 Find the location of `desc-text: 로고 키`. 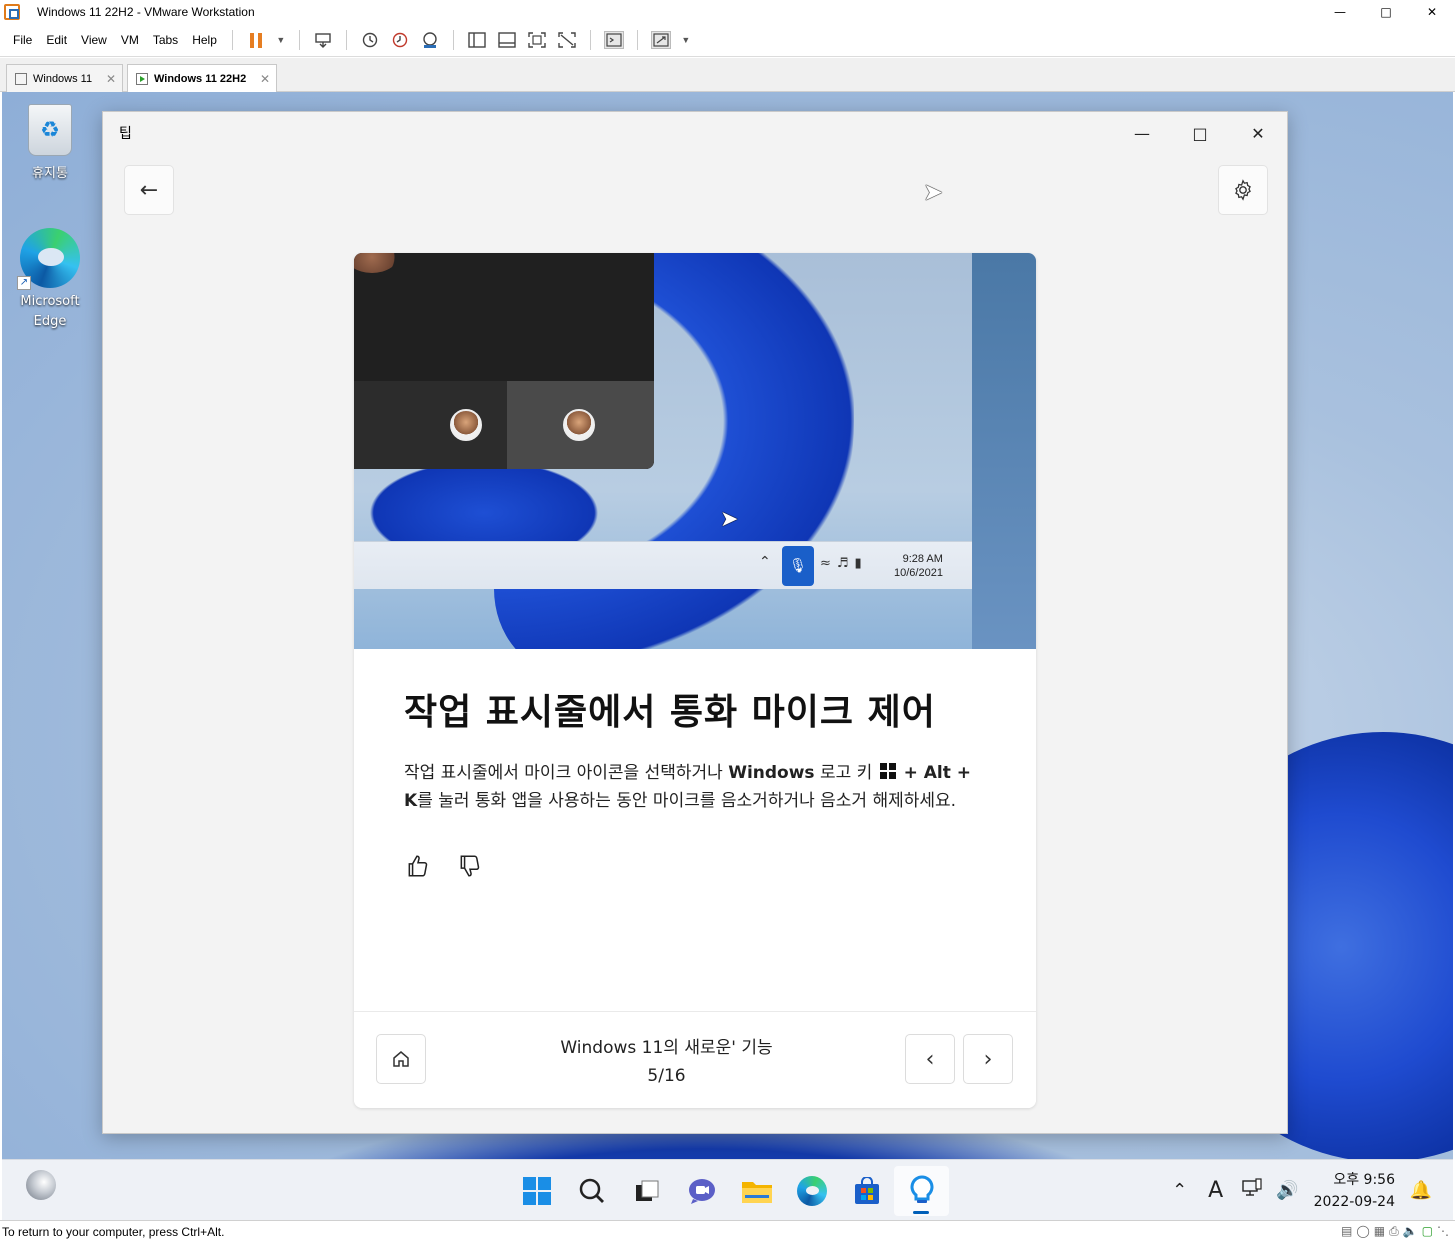

desc-text: 로고 키 is located at coordinates (846, 773).